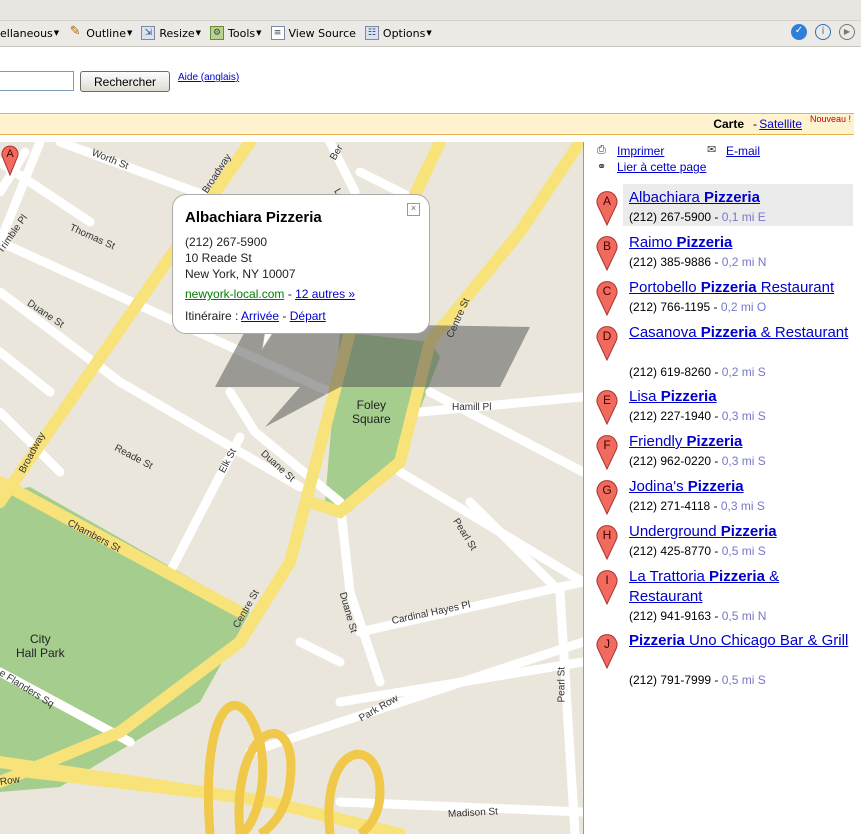 The width and height of the screenshot is (861, 834). I want to click on permalink-link: Lier à cette page, so click(661, 167).